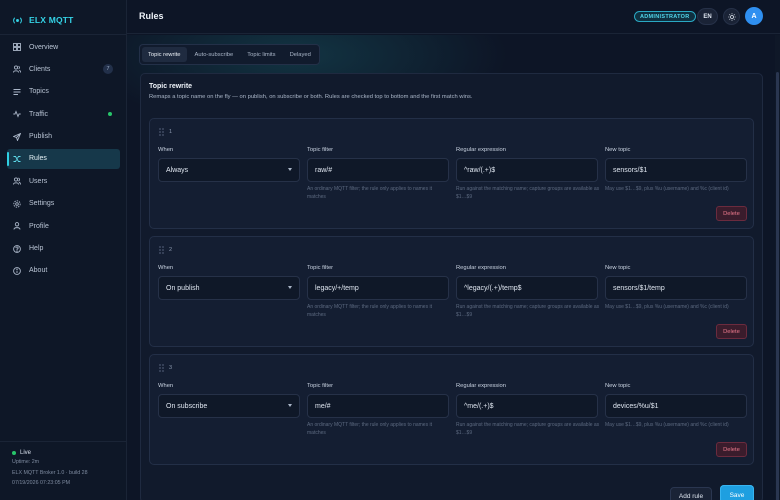  Describe the element at coordinates (165, 132) in the screenshot. I see `rule-header: 1` at that location.